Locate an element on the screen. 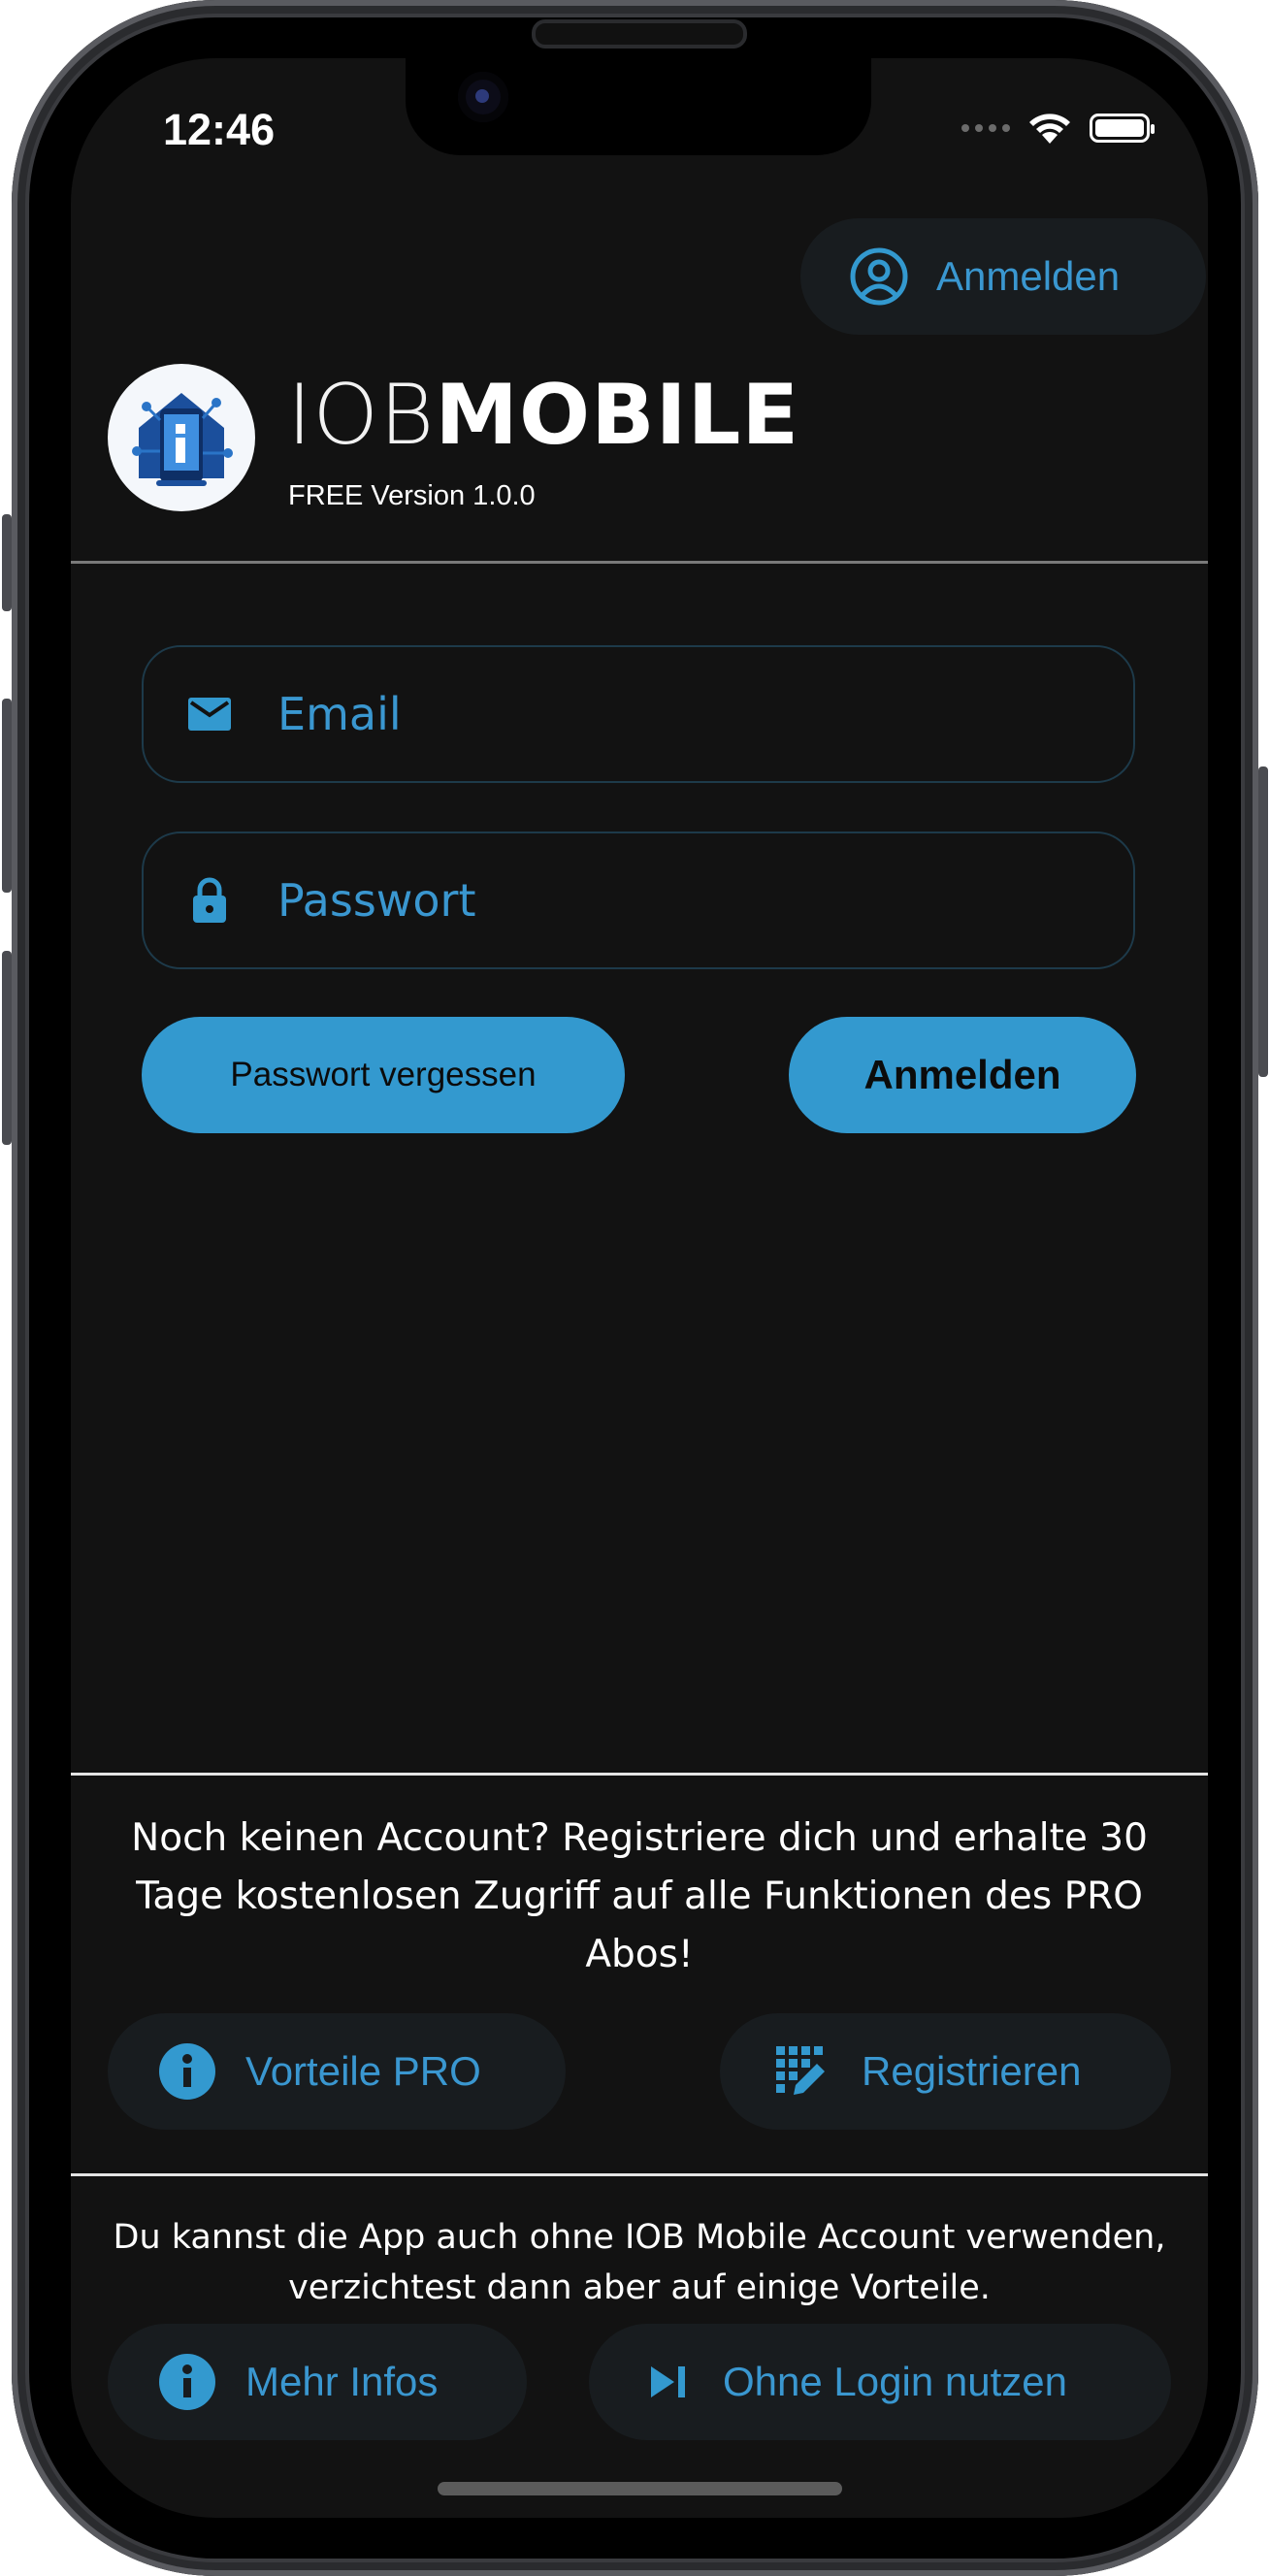 The width and height of the screenshot is (1270, 2576). pro-benefits-button: Vorteile PRO is located at coordinates (337, 2072).